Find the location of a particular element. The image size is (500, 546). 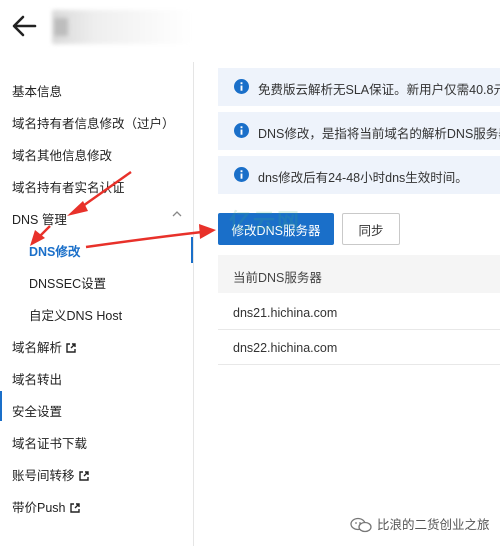

wechat-label: 比浪的二货创业之旅 is located at coordinates (433, 525).